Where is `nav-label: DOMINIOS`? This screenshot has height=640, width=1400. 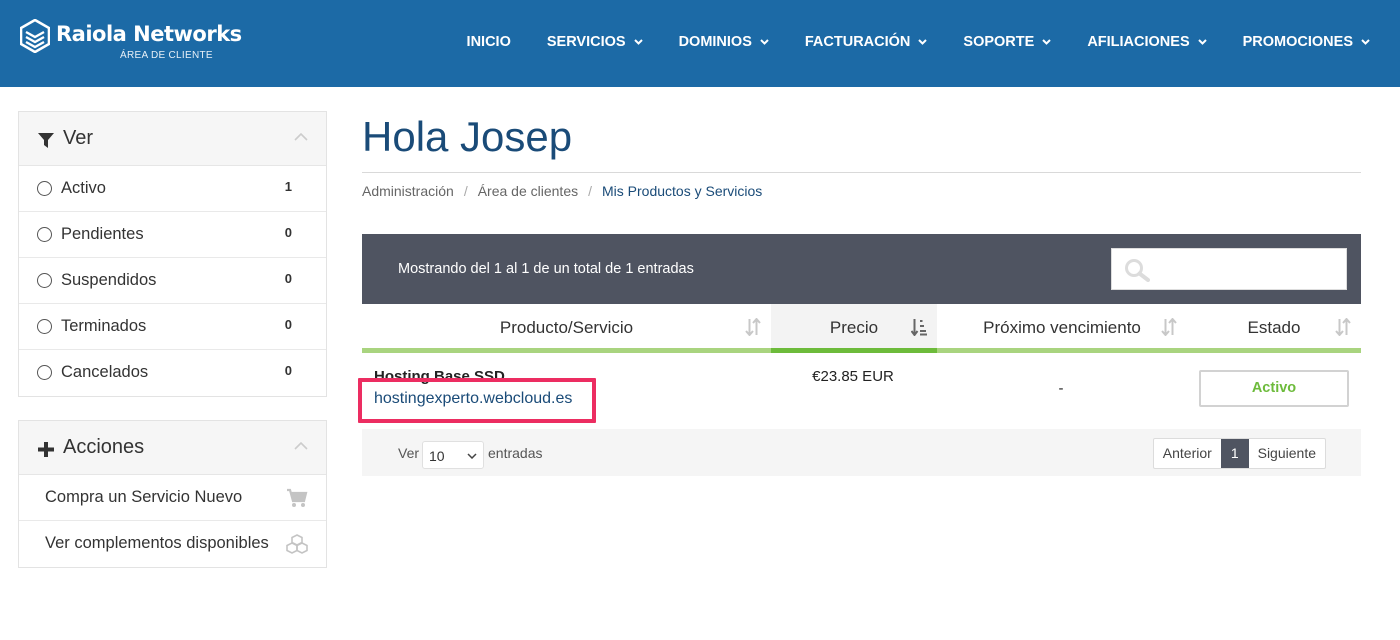
nav-label: DOMINIOS is located at coordinates (715, 41).